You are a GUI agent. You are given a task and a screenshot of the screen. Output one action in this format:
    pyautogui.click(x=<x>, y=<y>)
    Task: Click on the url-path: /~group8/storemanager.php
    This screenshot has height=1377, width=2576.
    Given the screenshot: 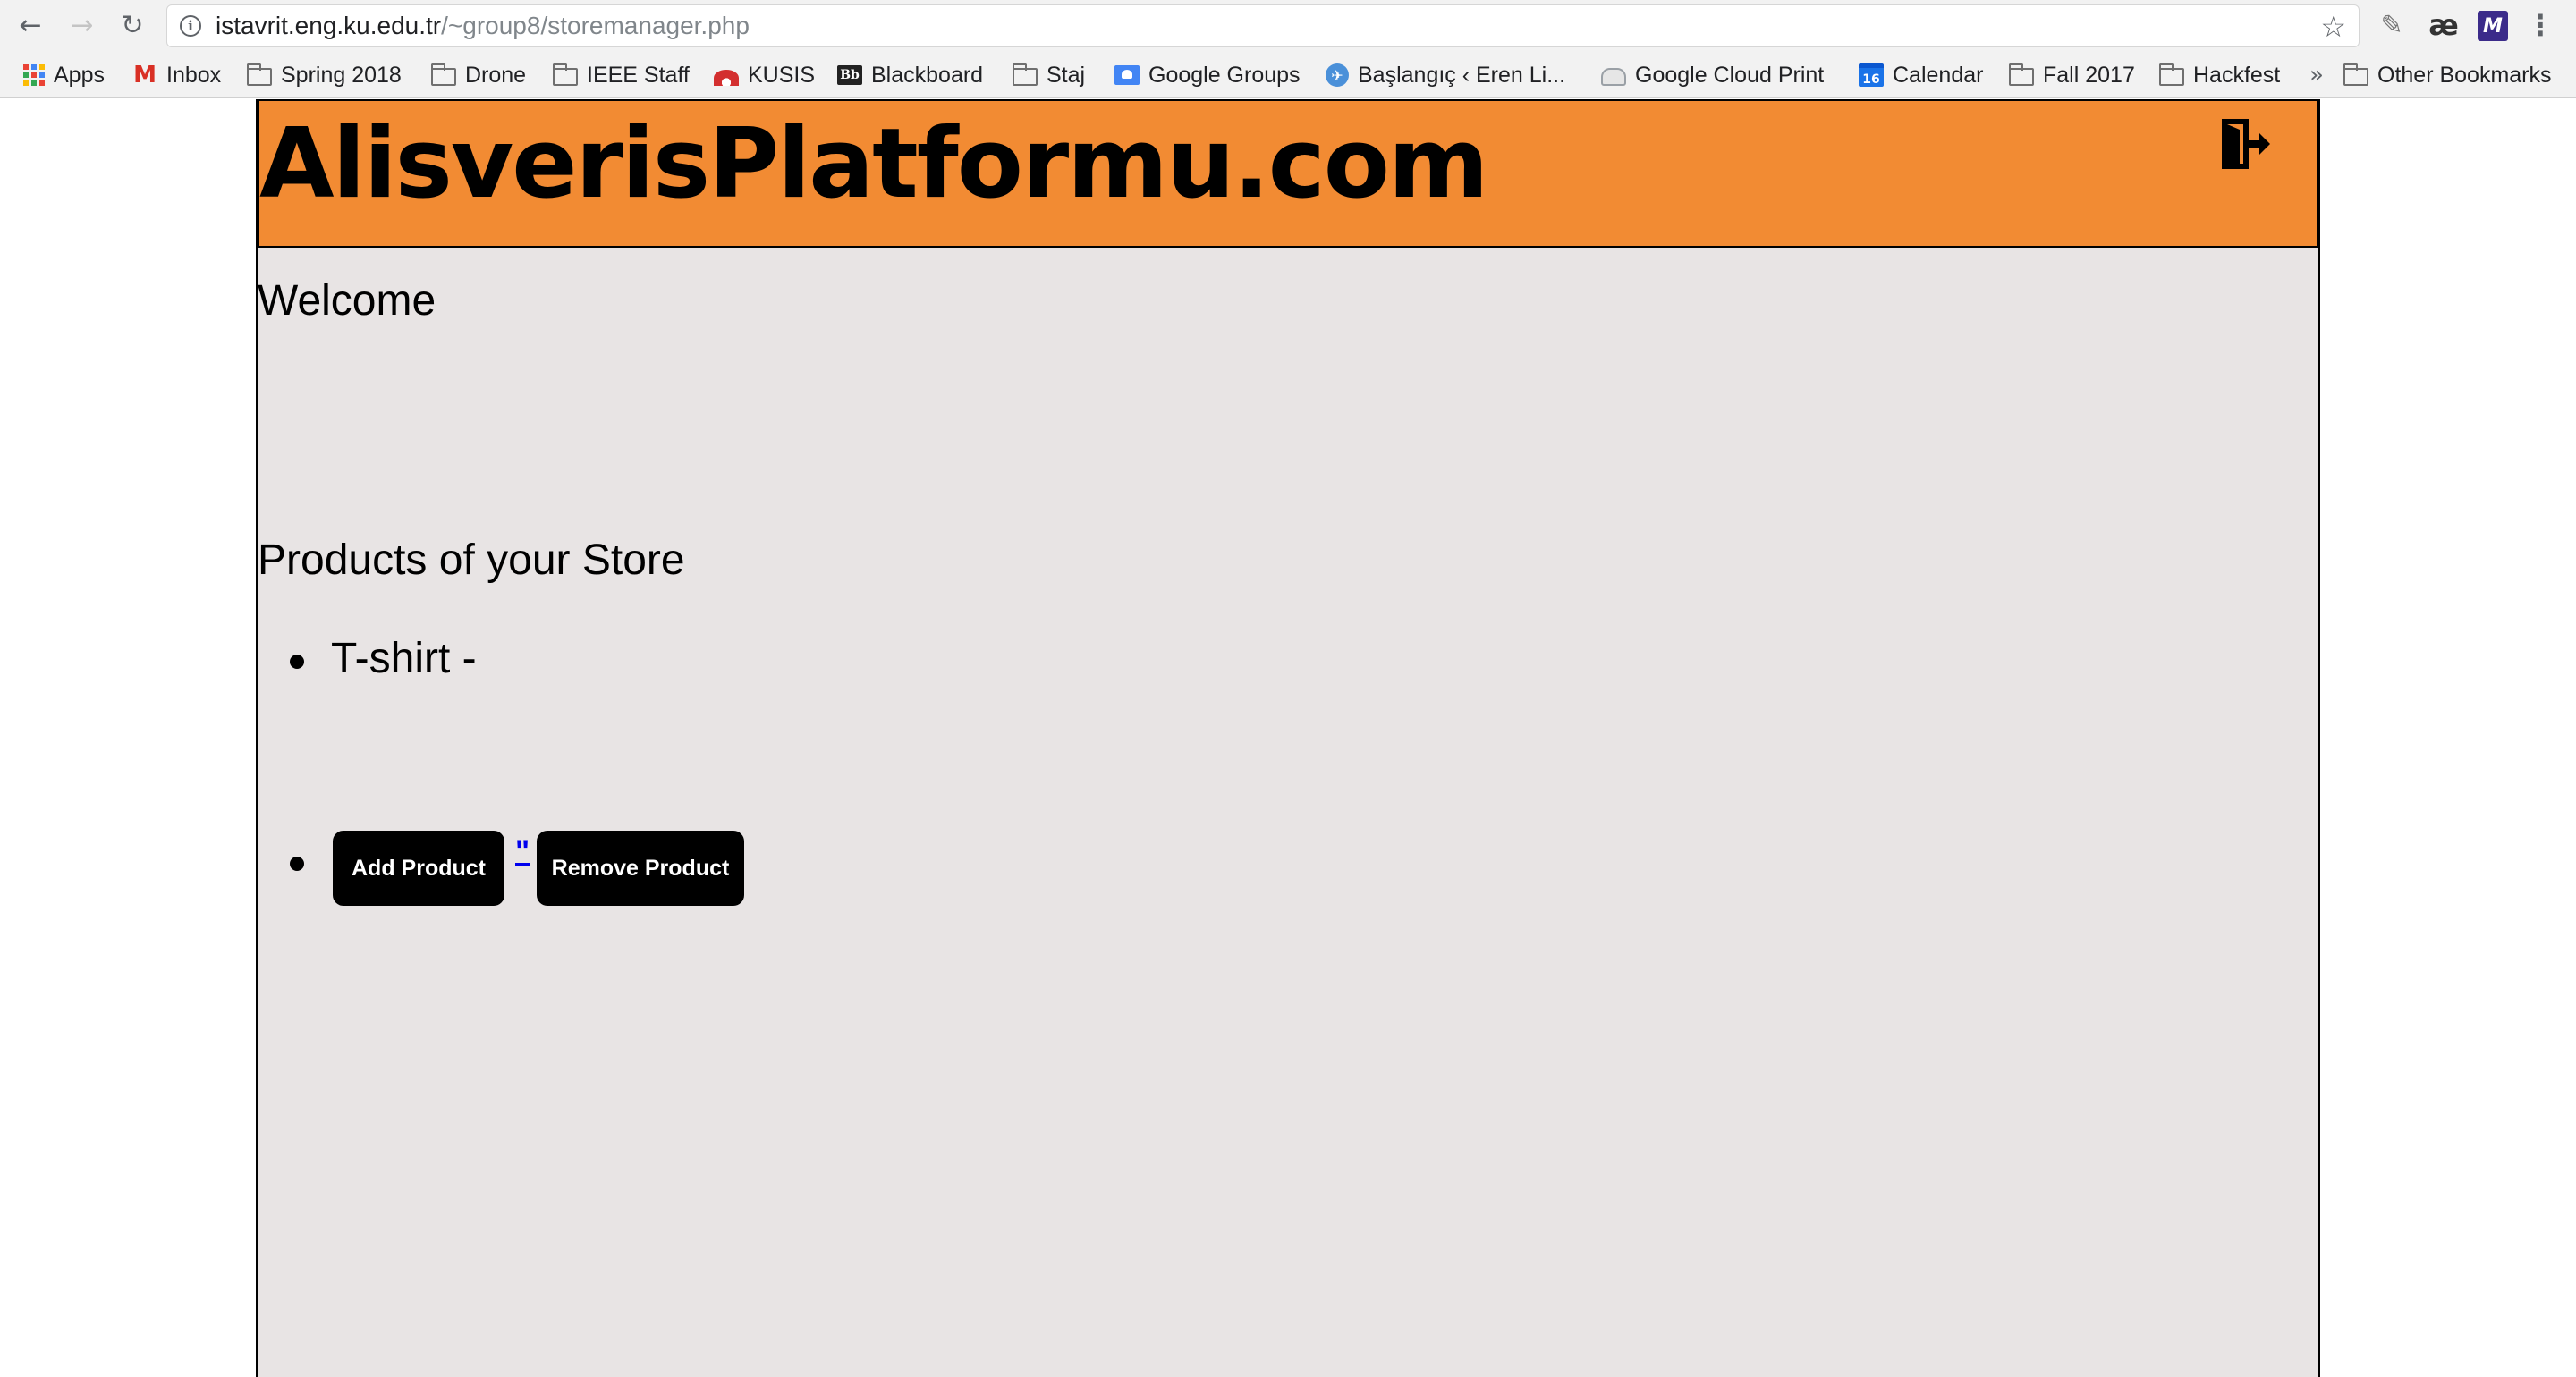 What is the action you would take?
    pyautogui.click(x=595, y=25)
    